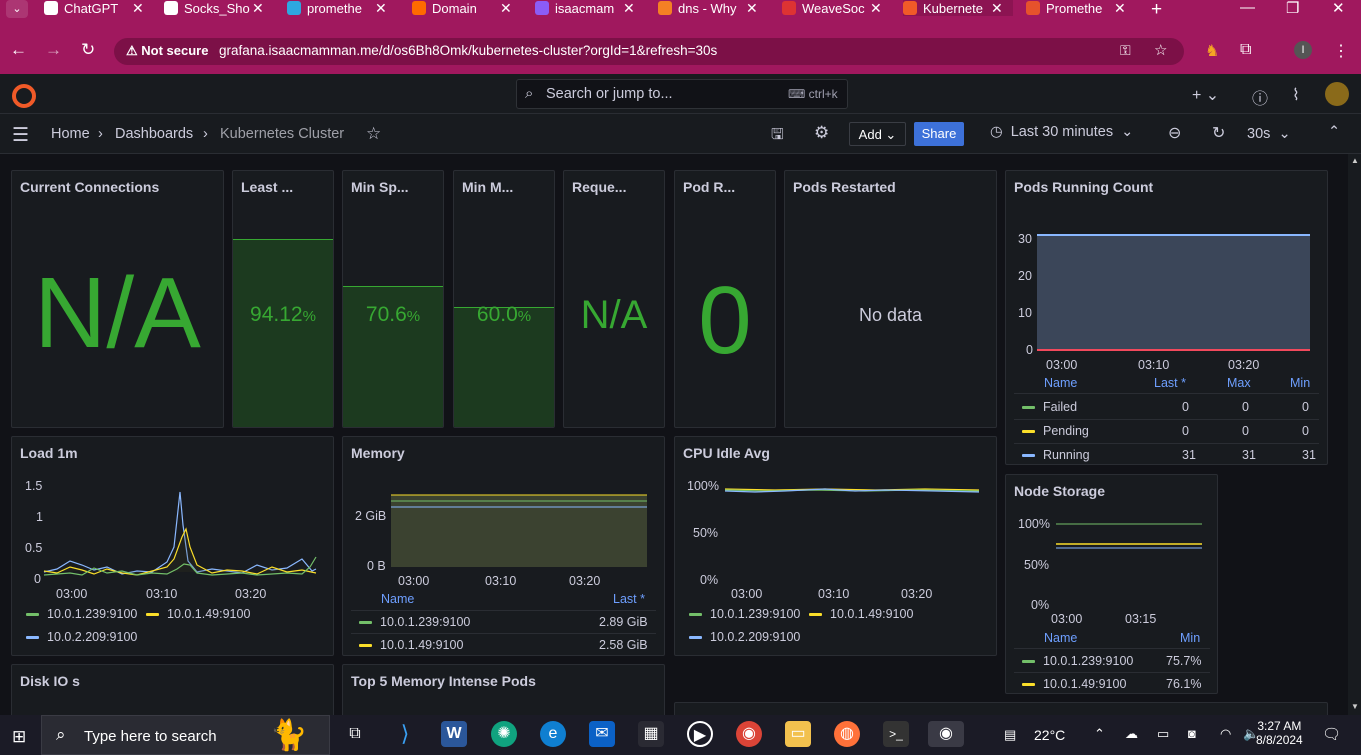 Image resolution: width=1361 pixels, height=755 pixels. What do you see at coordinates (1292, 8) in the screenshot?
I see `restore-button: ❐` at bounding box center [1292, 8].